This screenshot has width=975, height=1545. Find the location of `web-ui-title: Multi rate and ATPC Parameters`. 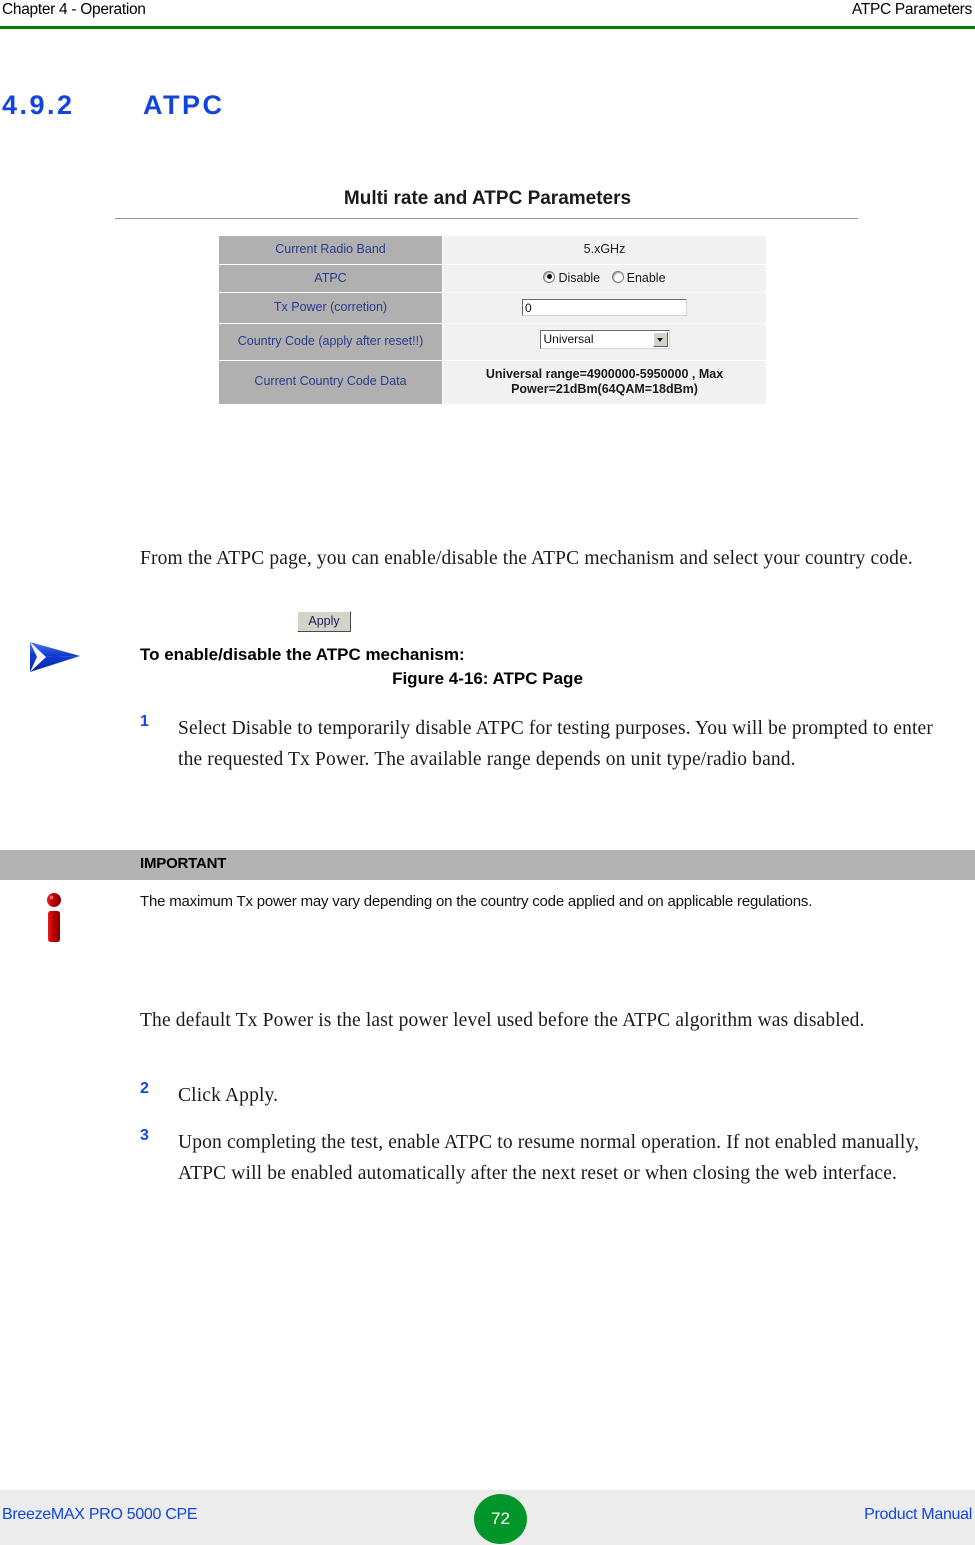

web-ui-title: Multi rate and ATPC Parameters is located at coordinates (487, 198).